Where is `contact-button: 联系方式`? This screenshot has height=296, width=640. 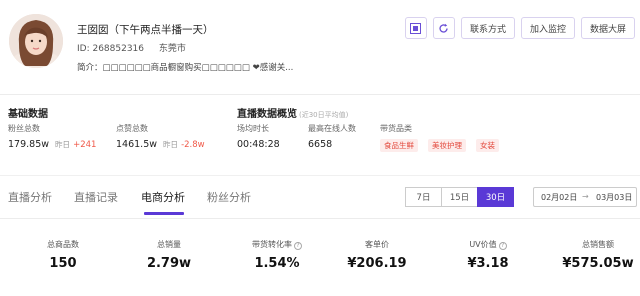
contact-button: 联系方式 is located at coordinates (487, 28).